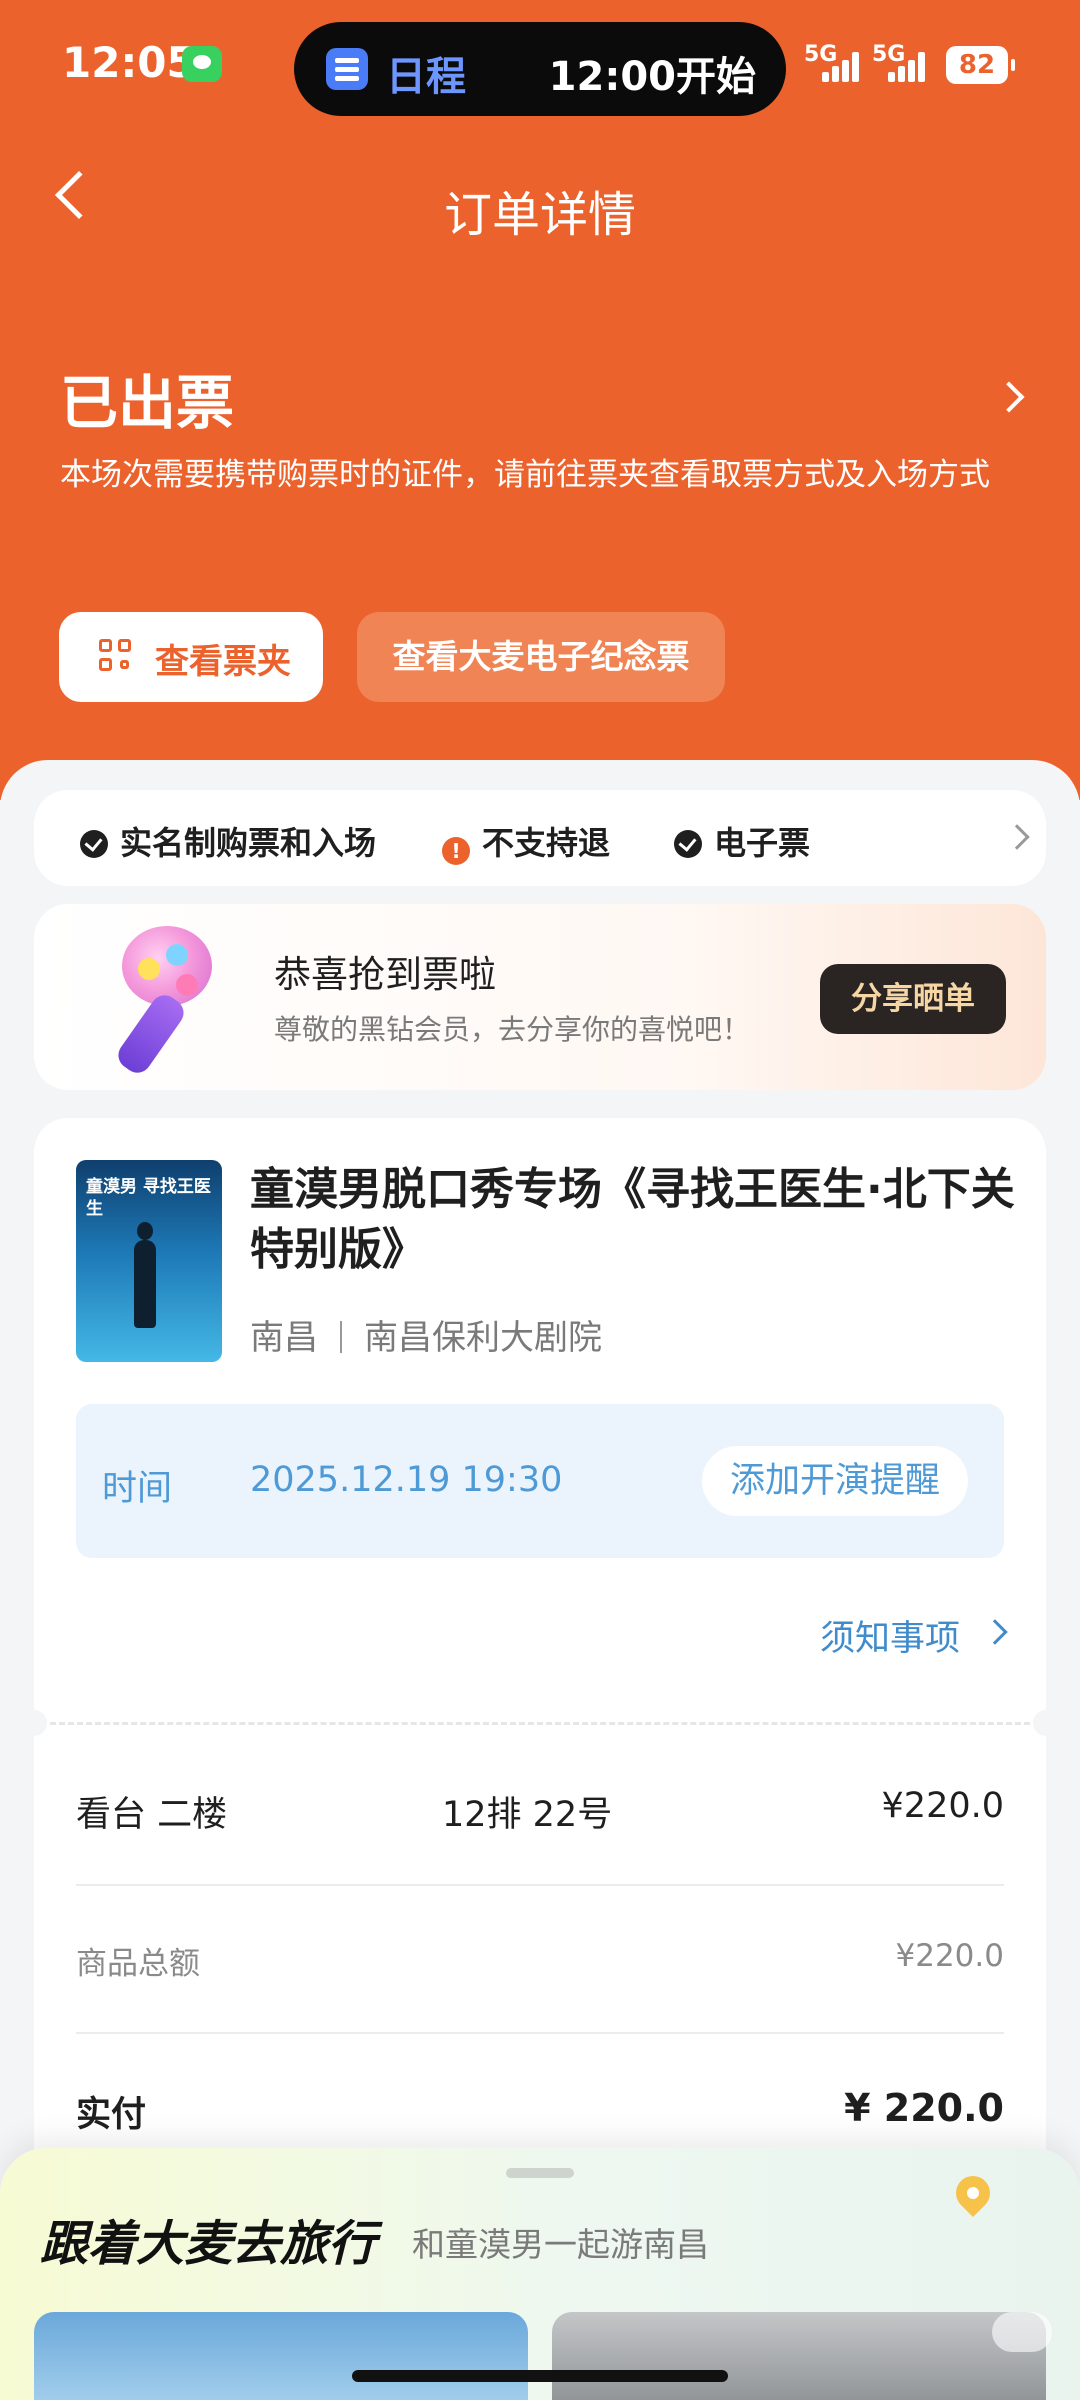 Image resolution: width=1080 pixels, height=2400 pixels. Describe the element at coordinates (138, 1964) in the screenshot. I see `subtotal-label: 商品总额` at that location.